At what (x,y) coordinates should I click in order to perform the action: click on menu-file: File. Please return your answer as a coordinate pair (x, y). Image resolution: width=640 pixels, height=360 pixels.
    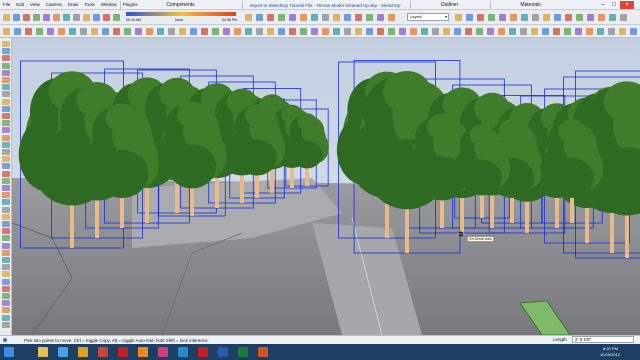
    Looking at the image, I should click on (6, 4).